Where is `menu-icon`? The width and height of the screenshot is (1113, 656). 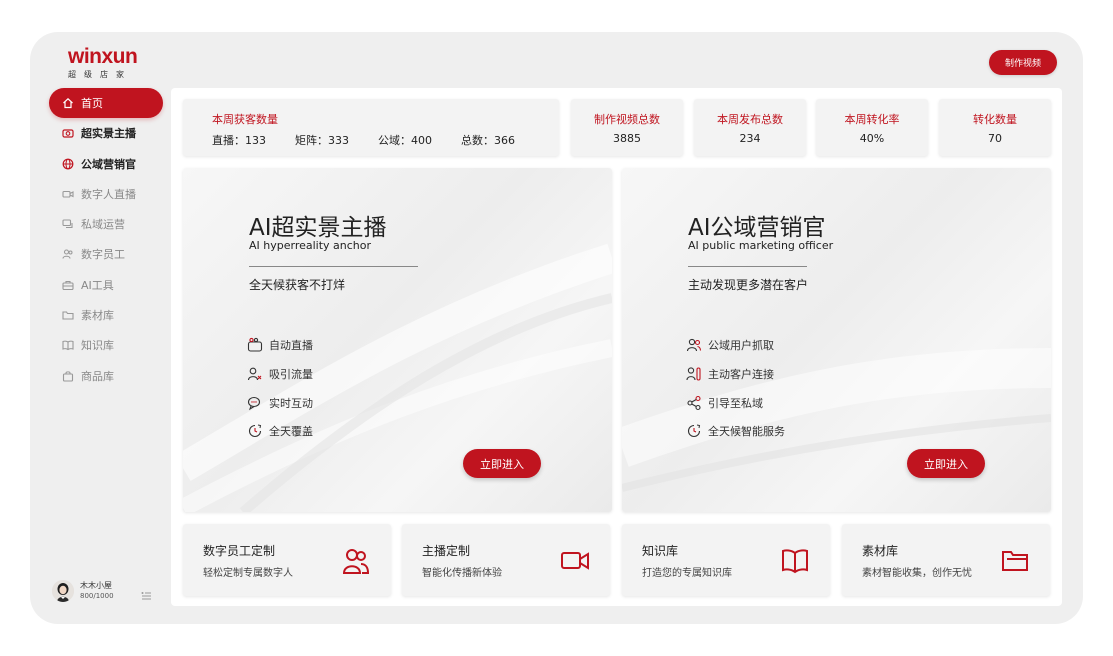 menu-icon is located at coordinates (146, 595).